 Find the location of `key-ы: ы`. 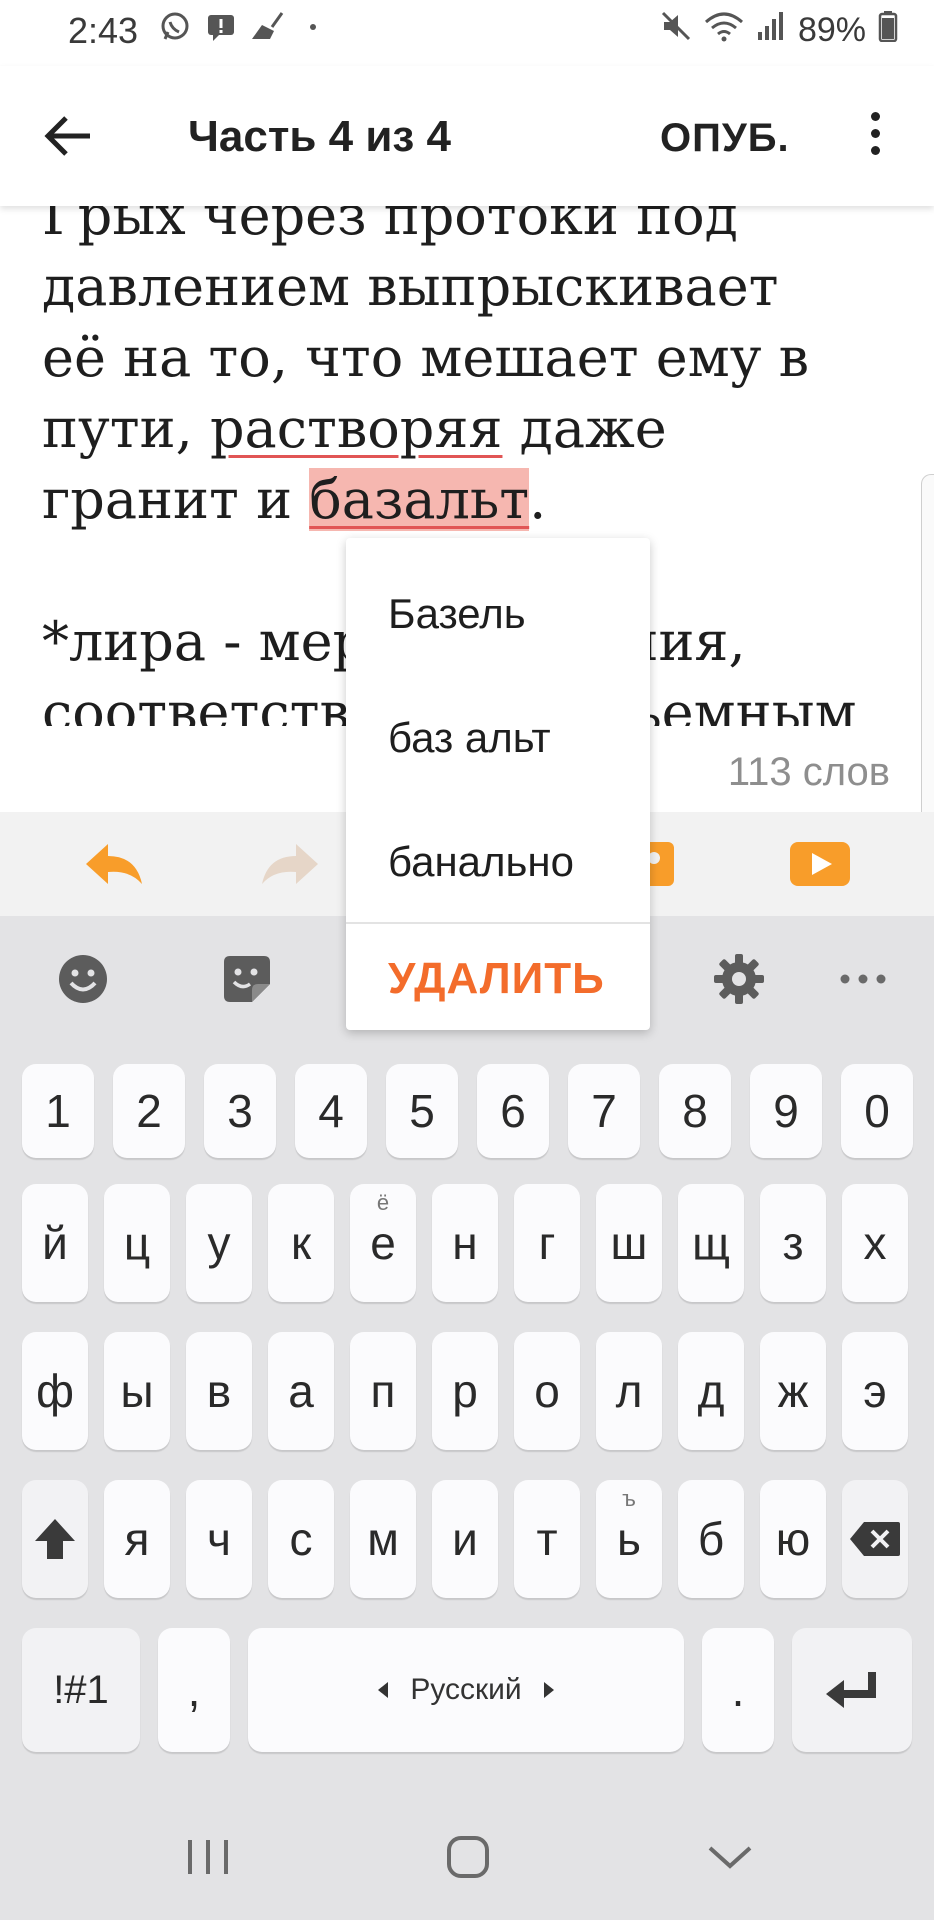

key-ы: ы is located at coordinates (137, 1391).